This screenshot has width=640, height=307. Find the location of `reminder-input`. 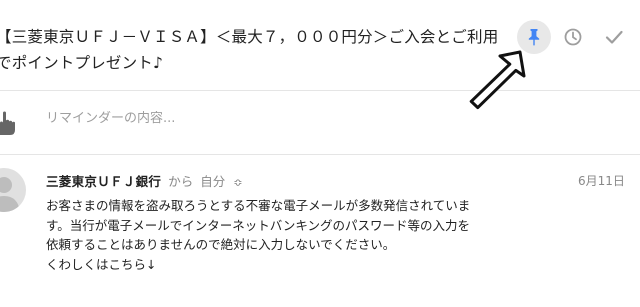

reminder-input is located at coordinates (246, 118).